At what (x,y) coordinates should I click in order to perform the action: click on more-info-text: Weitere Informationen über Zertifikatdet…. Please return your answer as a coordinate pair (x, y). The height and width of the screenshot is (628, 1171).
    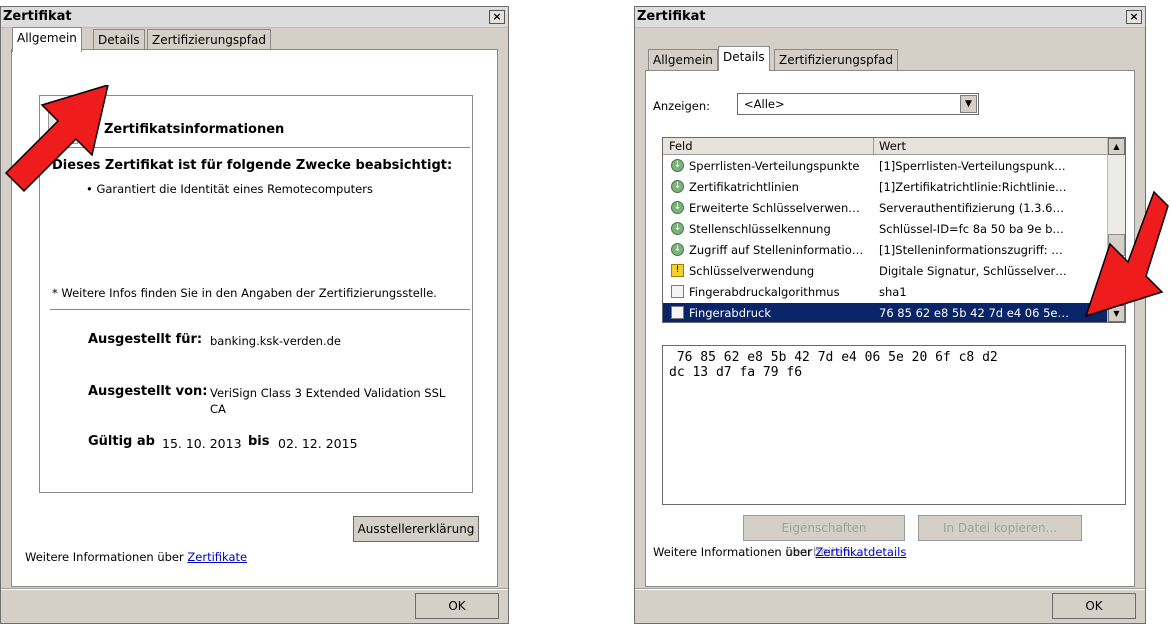
    Looking at the image, I should click on (779, 552).